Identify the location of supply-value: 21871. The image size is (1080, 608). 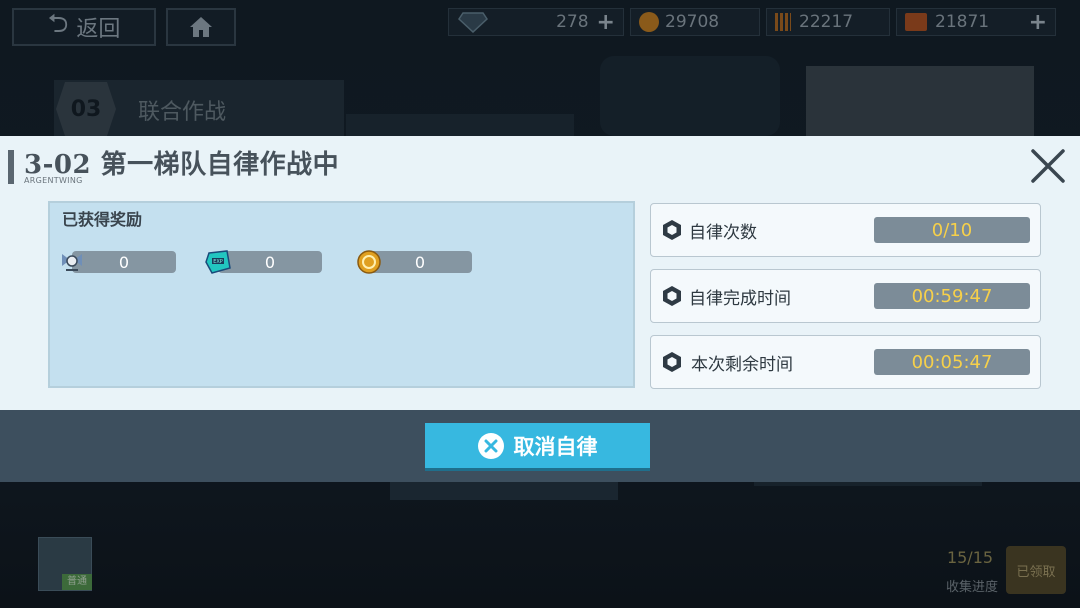
(962, 22).